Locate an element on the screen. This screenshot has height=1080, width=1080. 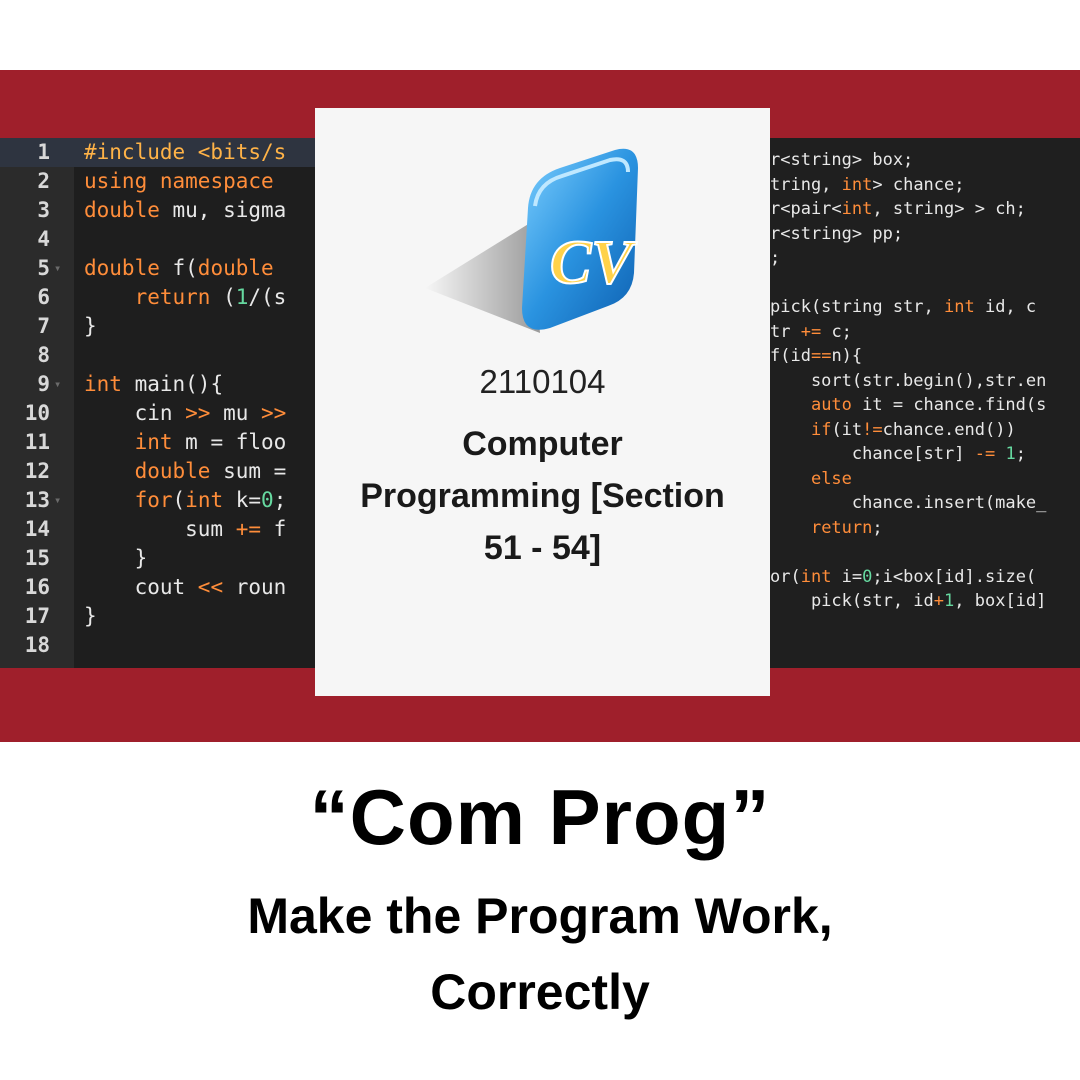
code-text: tr += c; is located at coordinates (811, 331).